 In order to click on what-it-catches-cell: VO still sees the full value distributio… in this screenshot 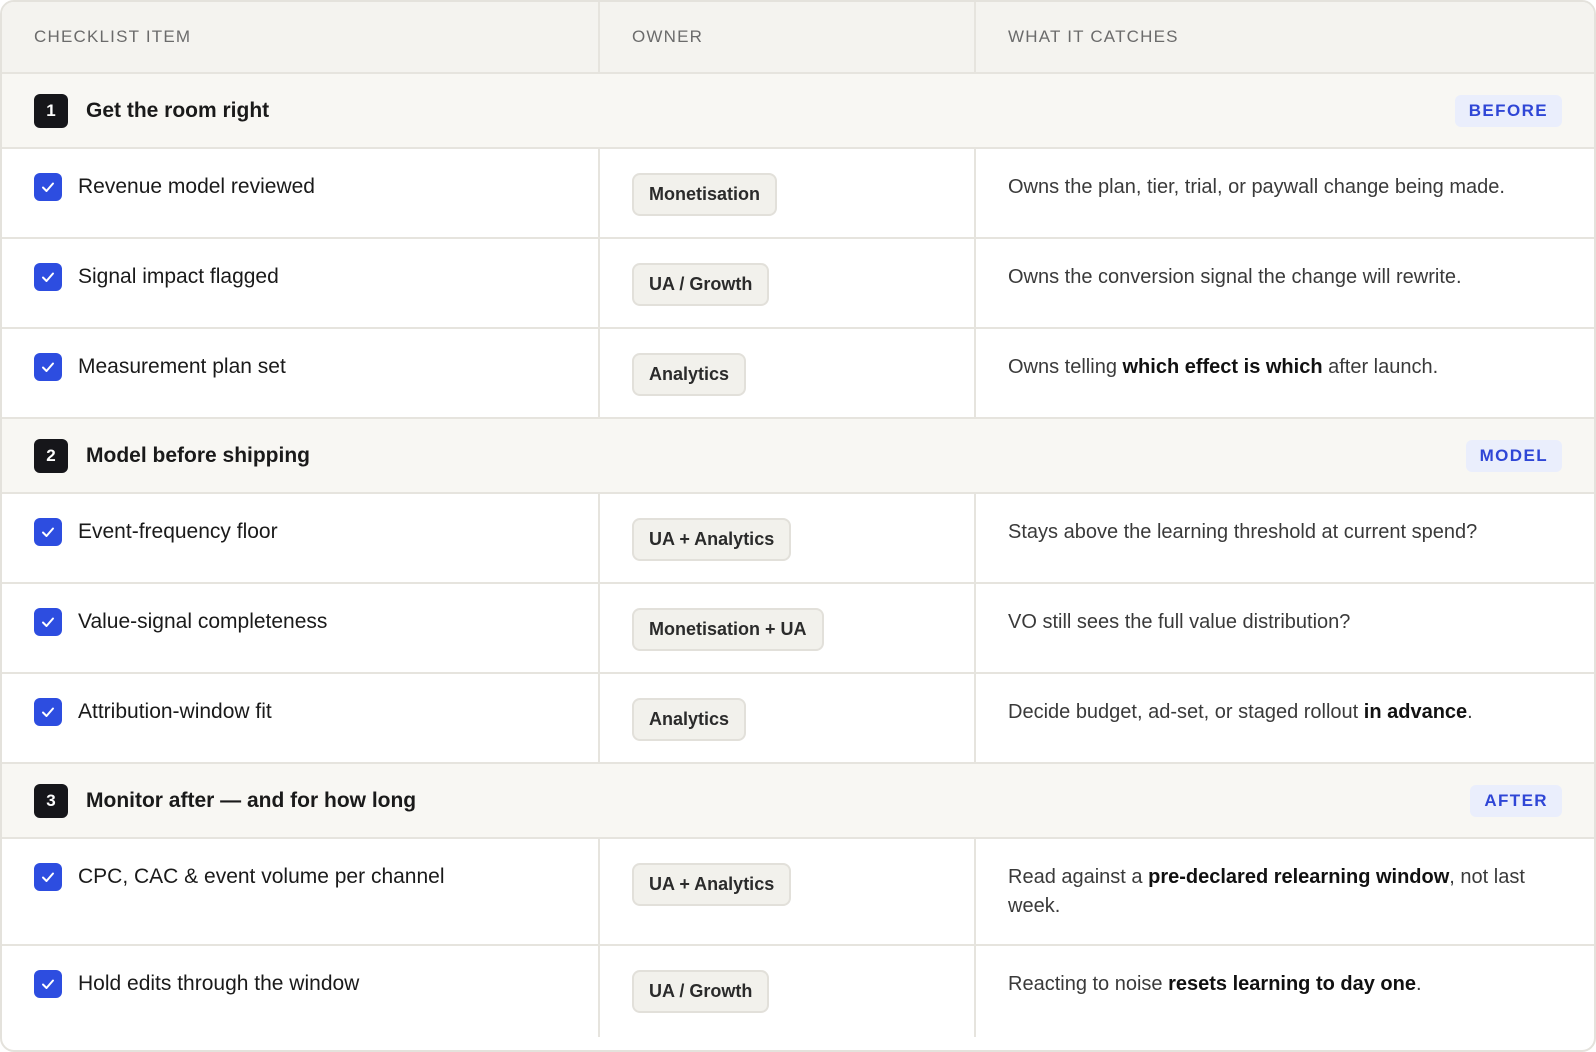, I will do `click(1285, 628)`.